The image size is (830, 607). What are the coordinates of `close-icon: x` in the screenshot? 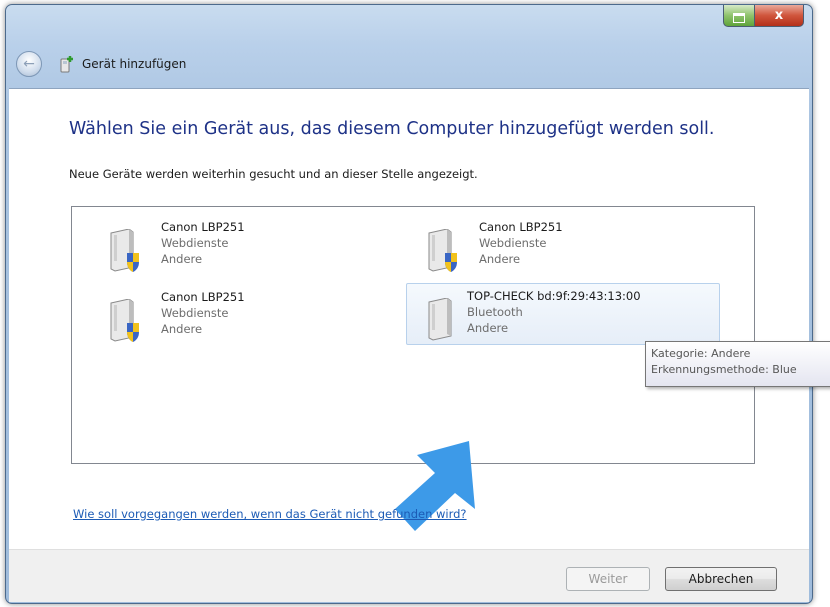 It's located at (779, 15).